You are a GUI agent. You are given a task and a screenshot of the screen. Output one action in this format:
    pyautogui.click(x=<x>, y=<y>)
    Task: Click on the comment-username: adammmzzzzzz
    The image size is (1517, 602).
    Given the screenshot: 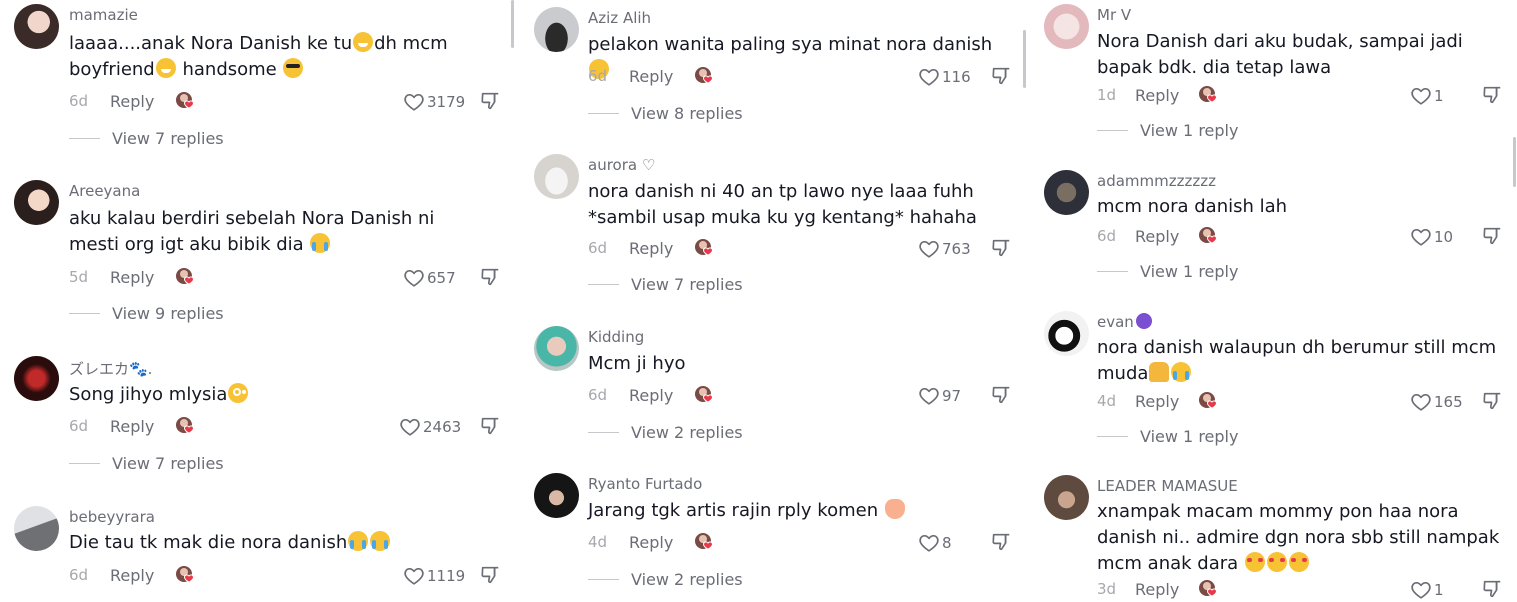 What is the action you would take?
    pyautogui.click(x=1156, y=181)
    